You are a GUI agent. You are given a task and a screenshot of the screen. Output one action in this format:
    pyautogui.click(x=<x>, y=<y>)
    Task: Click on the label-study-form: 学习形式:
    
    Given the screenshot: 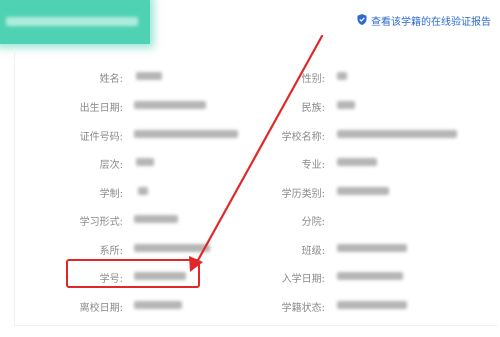 What is the action you would take?
    pyautogui.click(x=101, y=222)
    